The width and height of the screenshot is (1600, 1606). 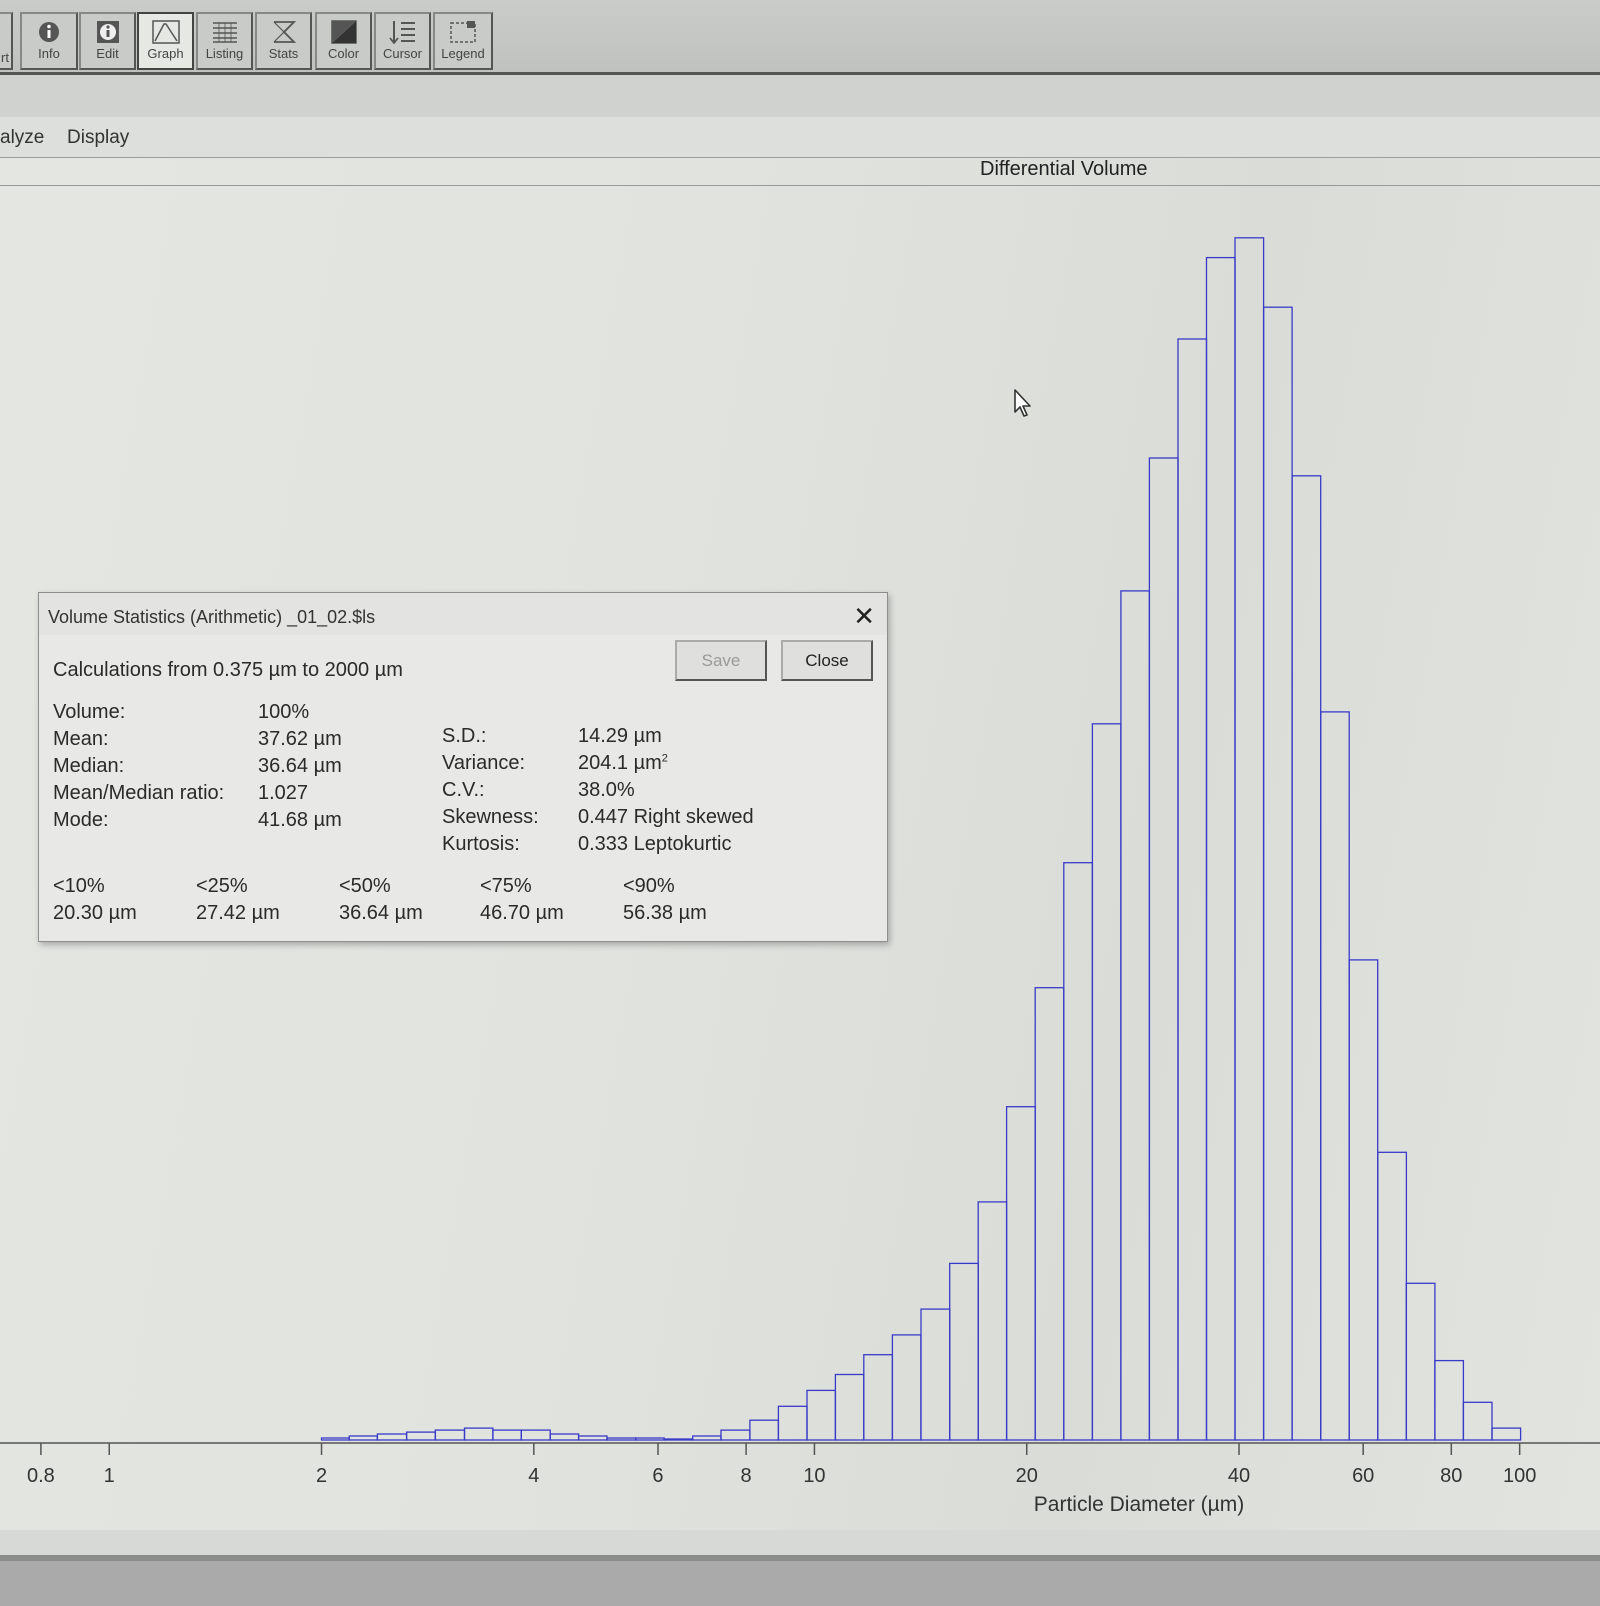 I want to click on percentile-label-25: <25%, so click(x=222, y=886).